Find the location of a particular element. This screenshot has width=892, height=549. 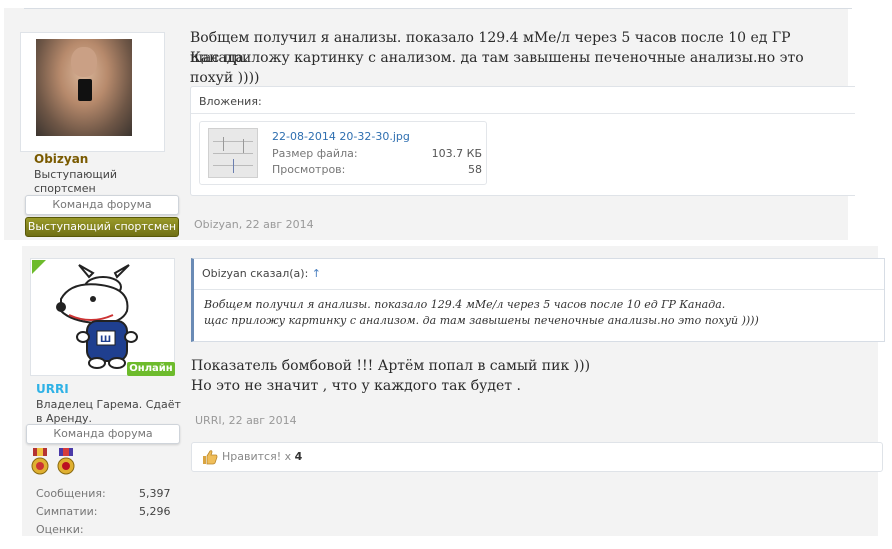

post-meta: Obizyan, 22 авг 2014 is located at coordinates (254, 224).